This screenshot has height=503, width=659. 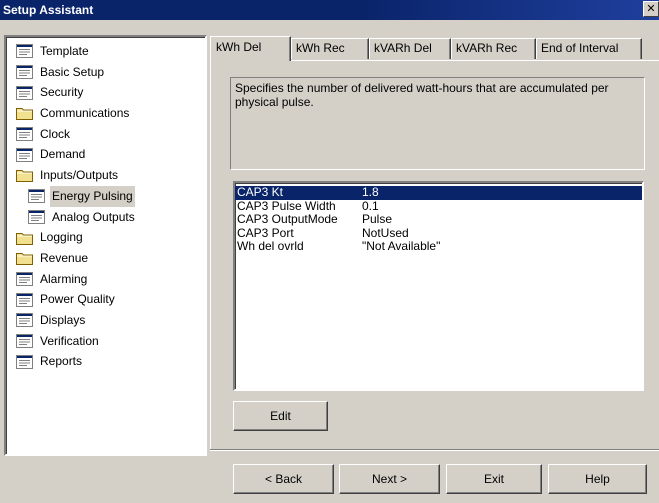 What do you see at coordinates (55, 133) in the screenshot?
I see `tree-item-label: Clock` at bounding box center [55, 133].